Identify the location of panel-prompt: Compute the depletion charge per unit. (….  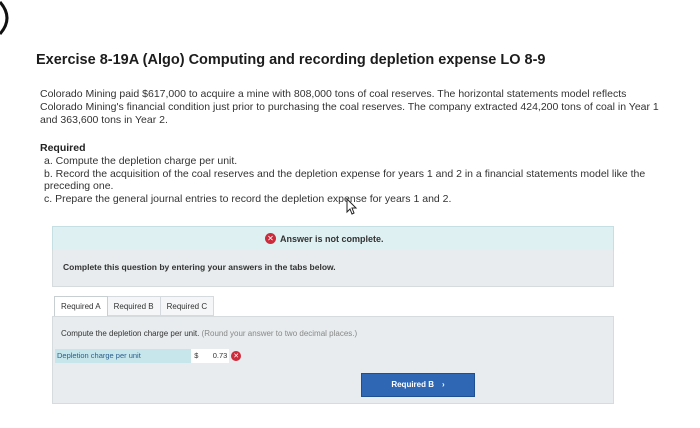
(209, 333).